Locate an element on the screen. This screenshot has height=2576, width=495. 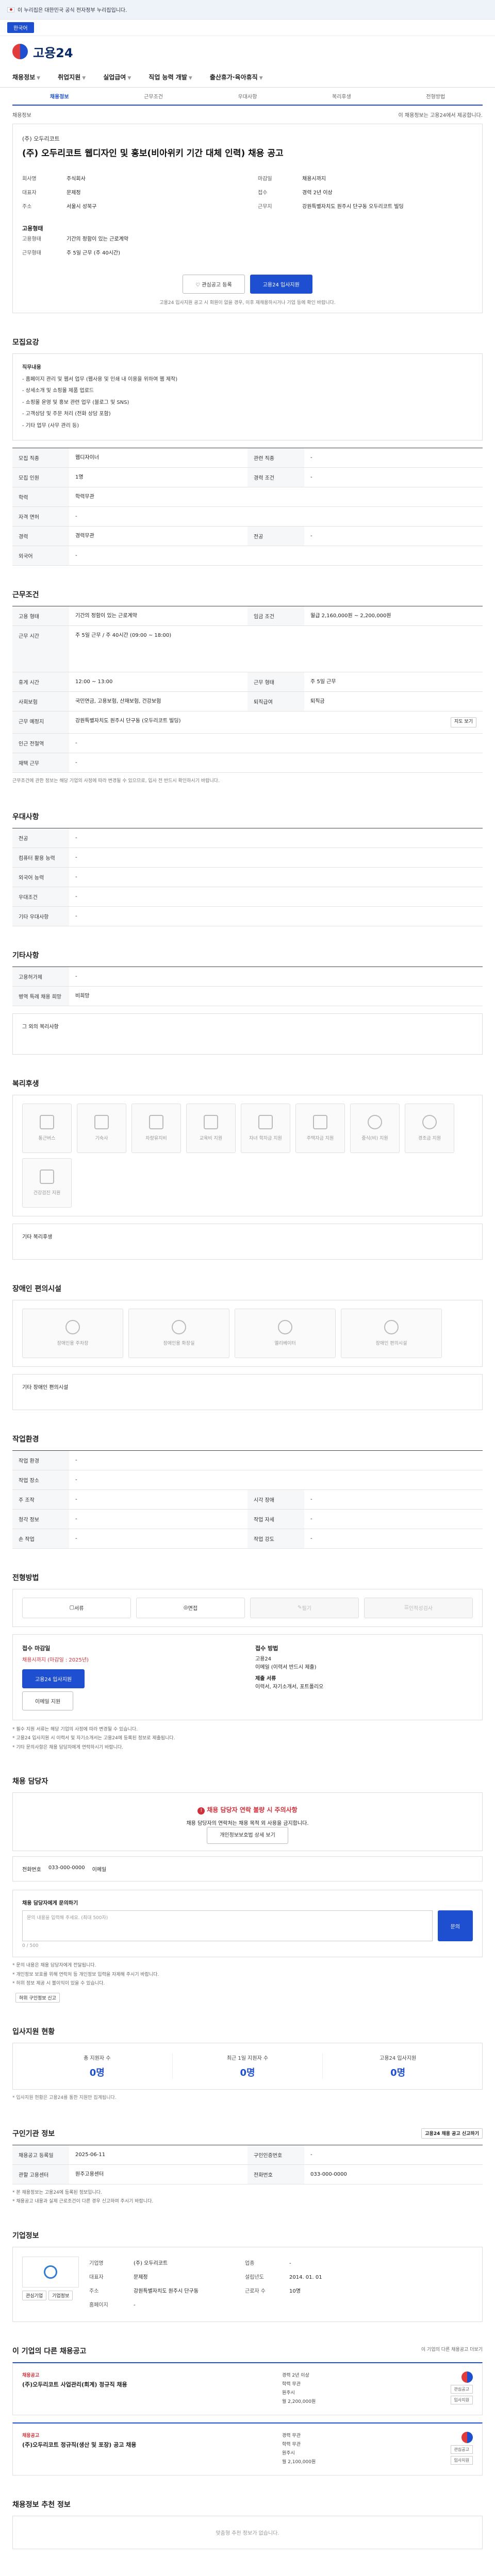
logo-icon is located at coordinates (20, 51).